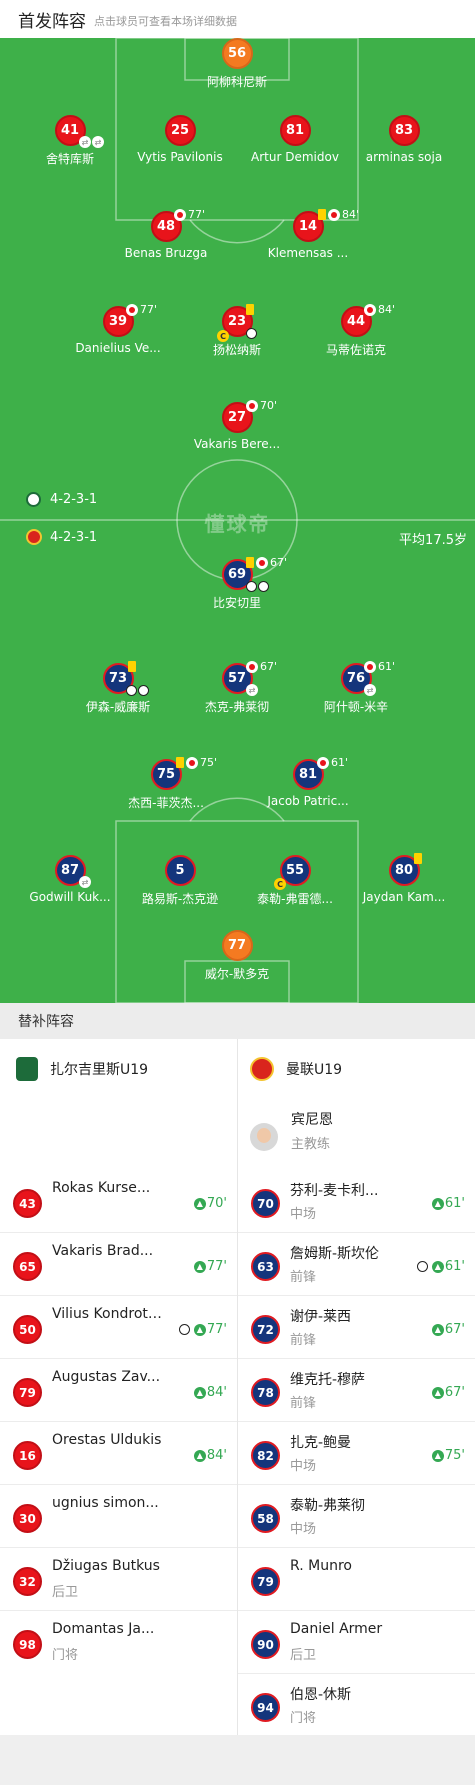 The width and height of the screenshot is (475, 1785). Describe the element at coordinates (133, 666) in the screenshot. I see `card-event` at that location.